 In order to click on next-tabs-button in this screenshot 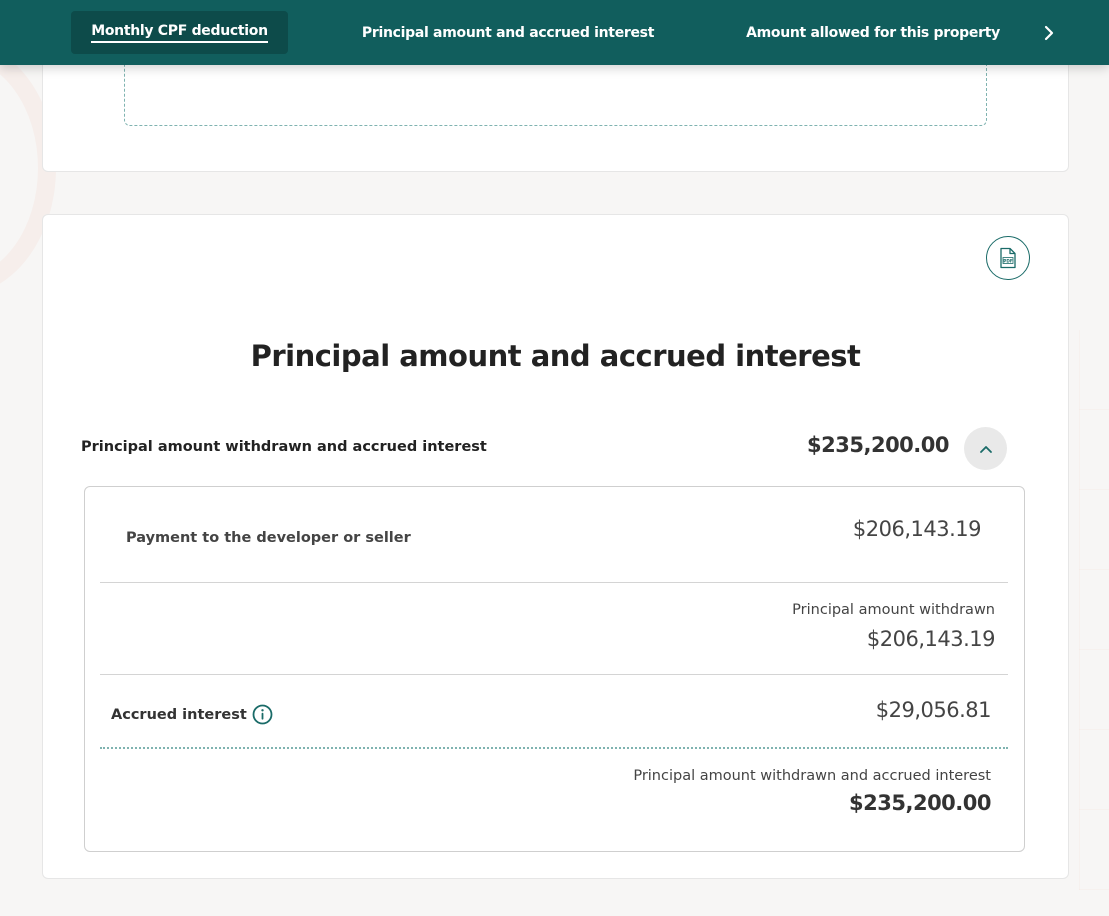, I will do `click(1049, 33)`.